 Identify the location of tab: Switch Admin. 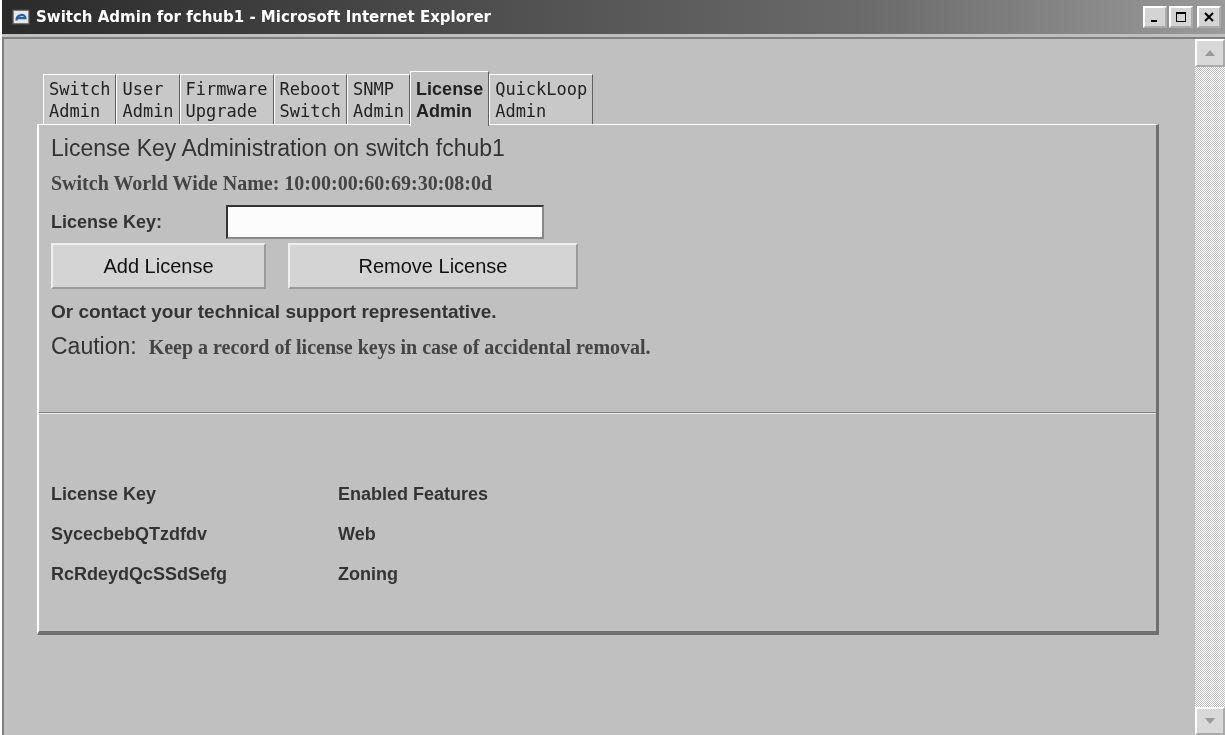
(80, 99).